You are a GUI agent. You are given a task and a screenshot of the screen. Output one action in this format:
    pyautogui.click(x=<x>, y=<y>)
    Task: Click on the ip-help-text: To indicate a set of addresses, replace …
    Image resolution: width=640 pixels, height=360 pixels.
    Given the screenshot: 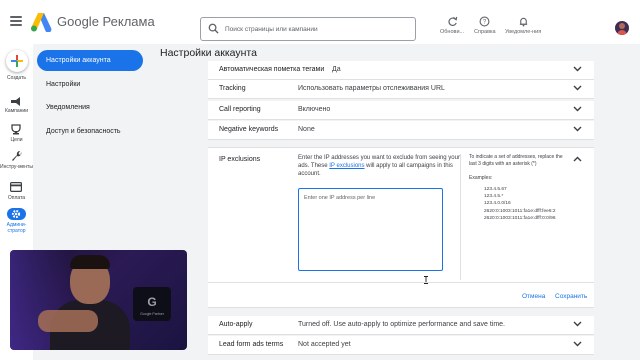 What is the action you would take?
    pyautogui.click(x=516, y=160)
    